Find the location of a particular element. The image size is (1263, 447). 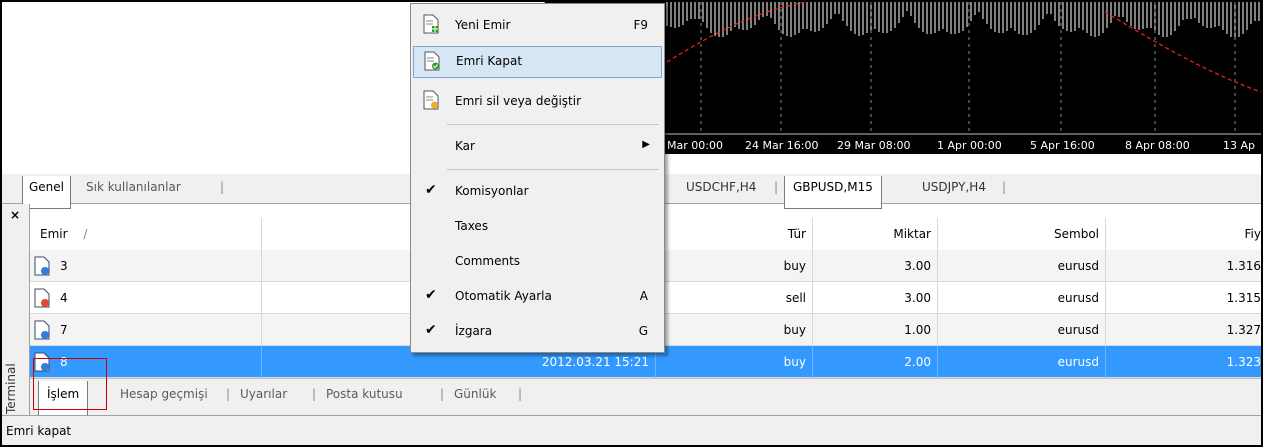

menu-shortcut: A is located at coordinates (643, 296).